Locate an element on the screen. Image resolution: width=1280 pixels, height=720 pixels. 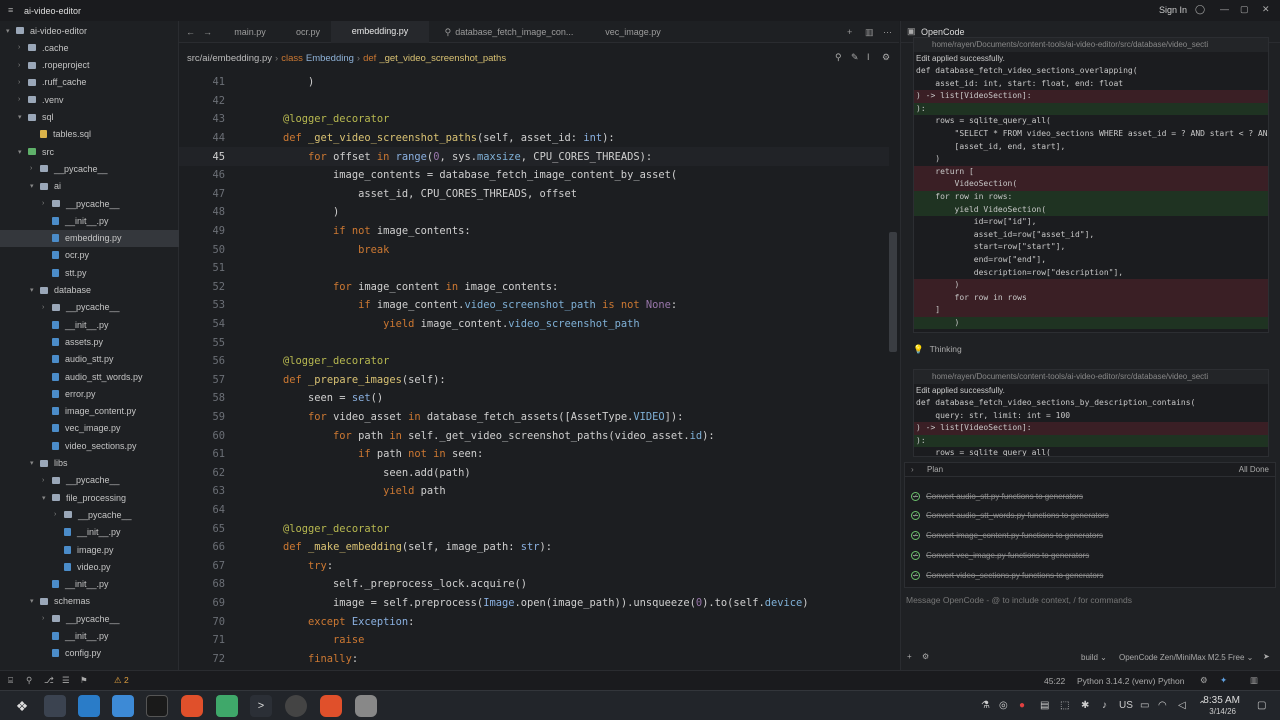
sign-in-button: Sign In is located at coordinates (1173, 10).